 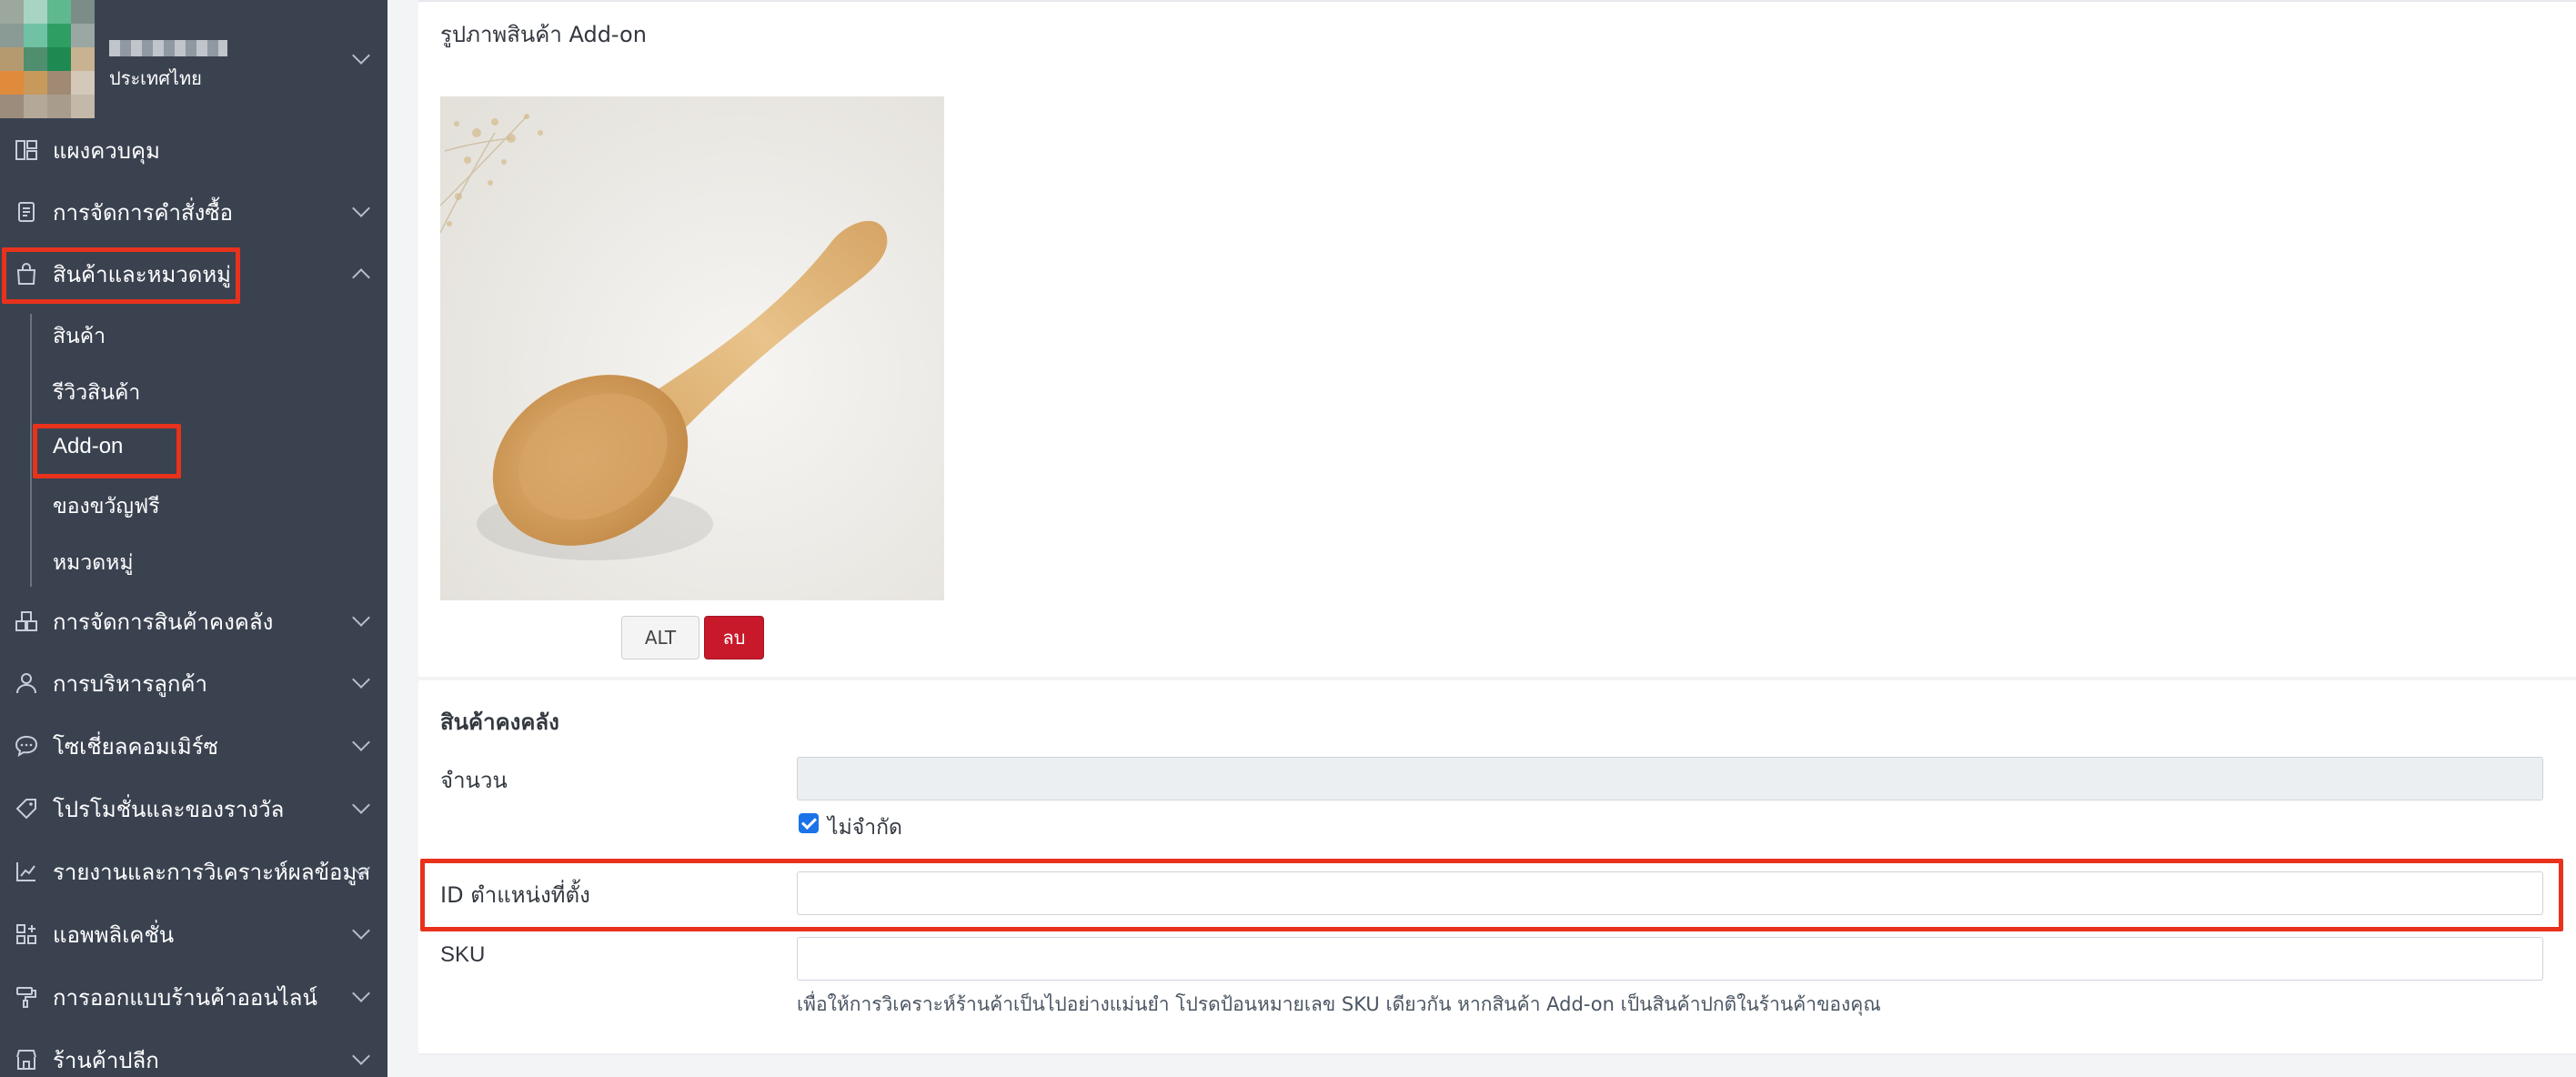 I want to click on sidebar-item-label: การจัดการคำสั่งซื้อ, so click(x=143, y=212).